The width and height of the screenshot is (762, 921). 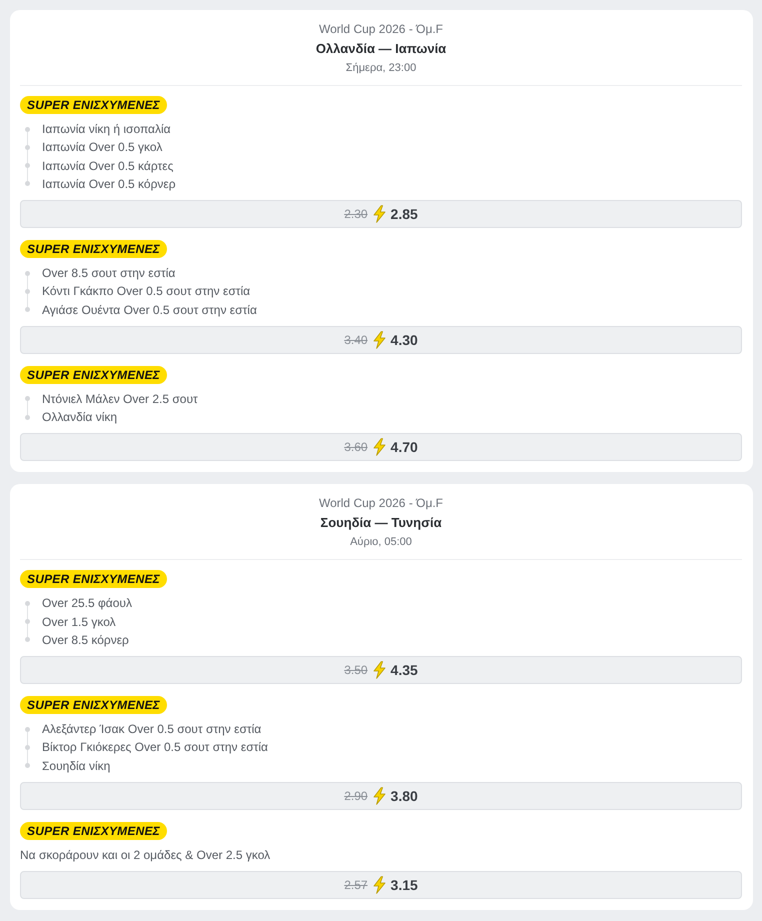 What do you see at coordinates (381, 542) in the screenshot?
I see `match-time: Αύριο, 05:00` at bounding box center [381, 542].